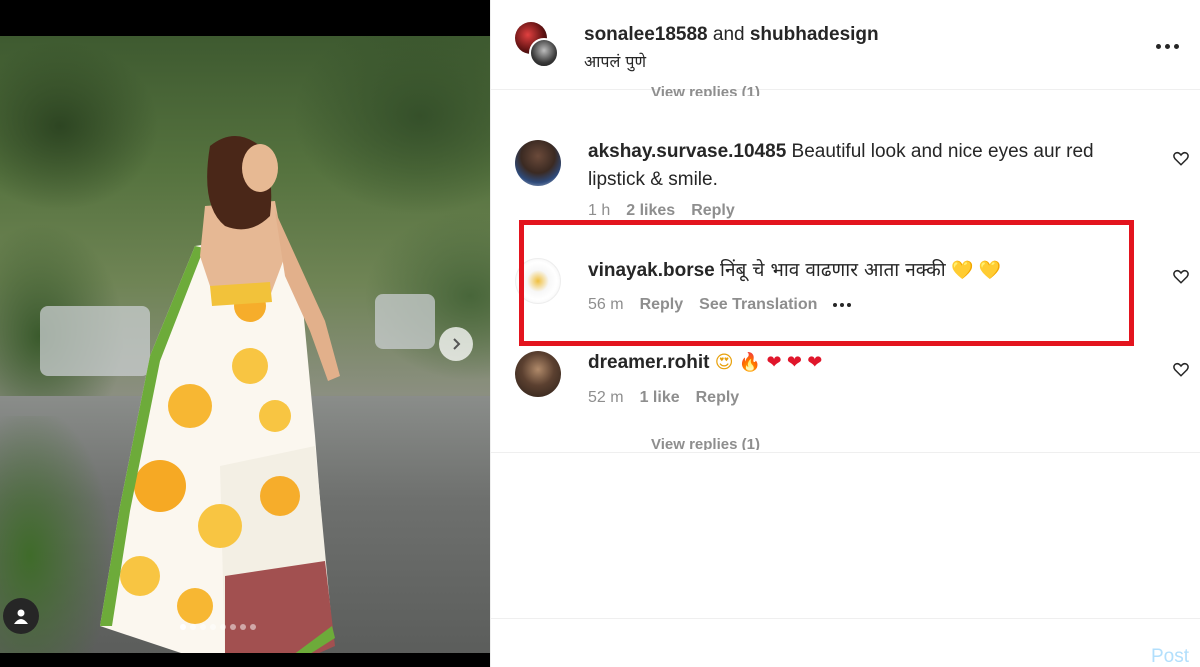 The height and width of the screenshot is (667, 1200). What do you see at coordinates (648, 362) in the screenshot?
I see `comment-username: dreamer.rohit` at bounding box center [648, 362].